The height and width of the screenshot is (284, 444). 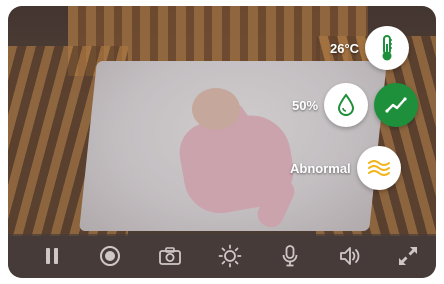 I want to click on brightness-button, so click(x=230, y=256).